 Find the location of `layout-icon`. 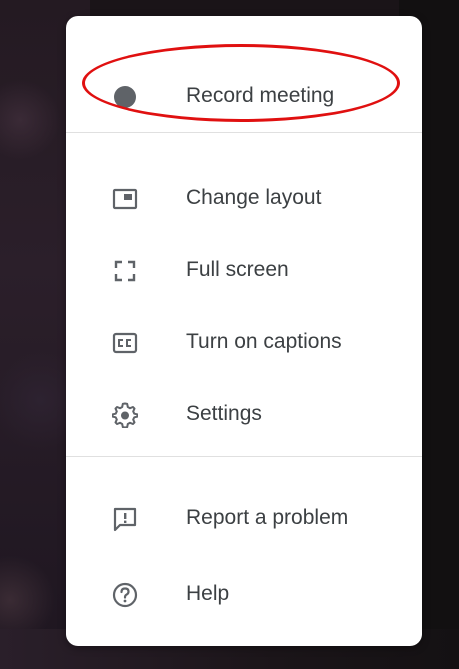

layout-icon is located at coordinates (125, 199).